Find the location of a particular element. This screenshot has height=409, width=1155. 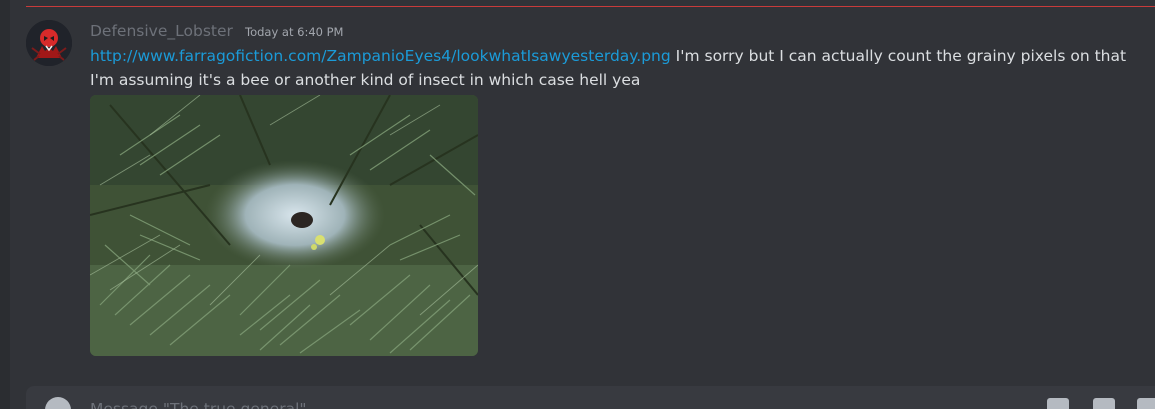

message-timestamp: Today at 6:40 PM is located at coordinates (294, 32).